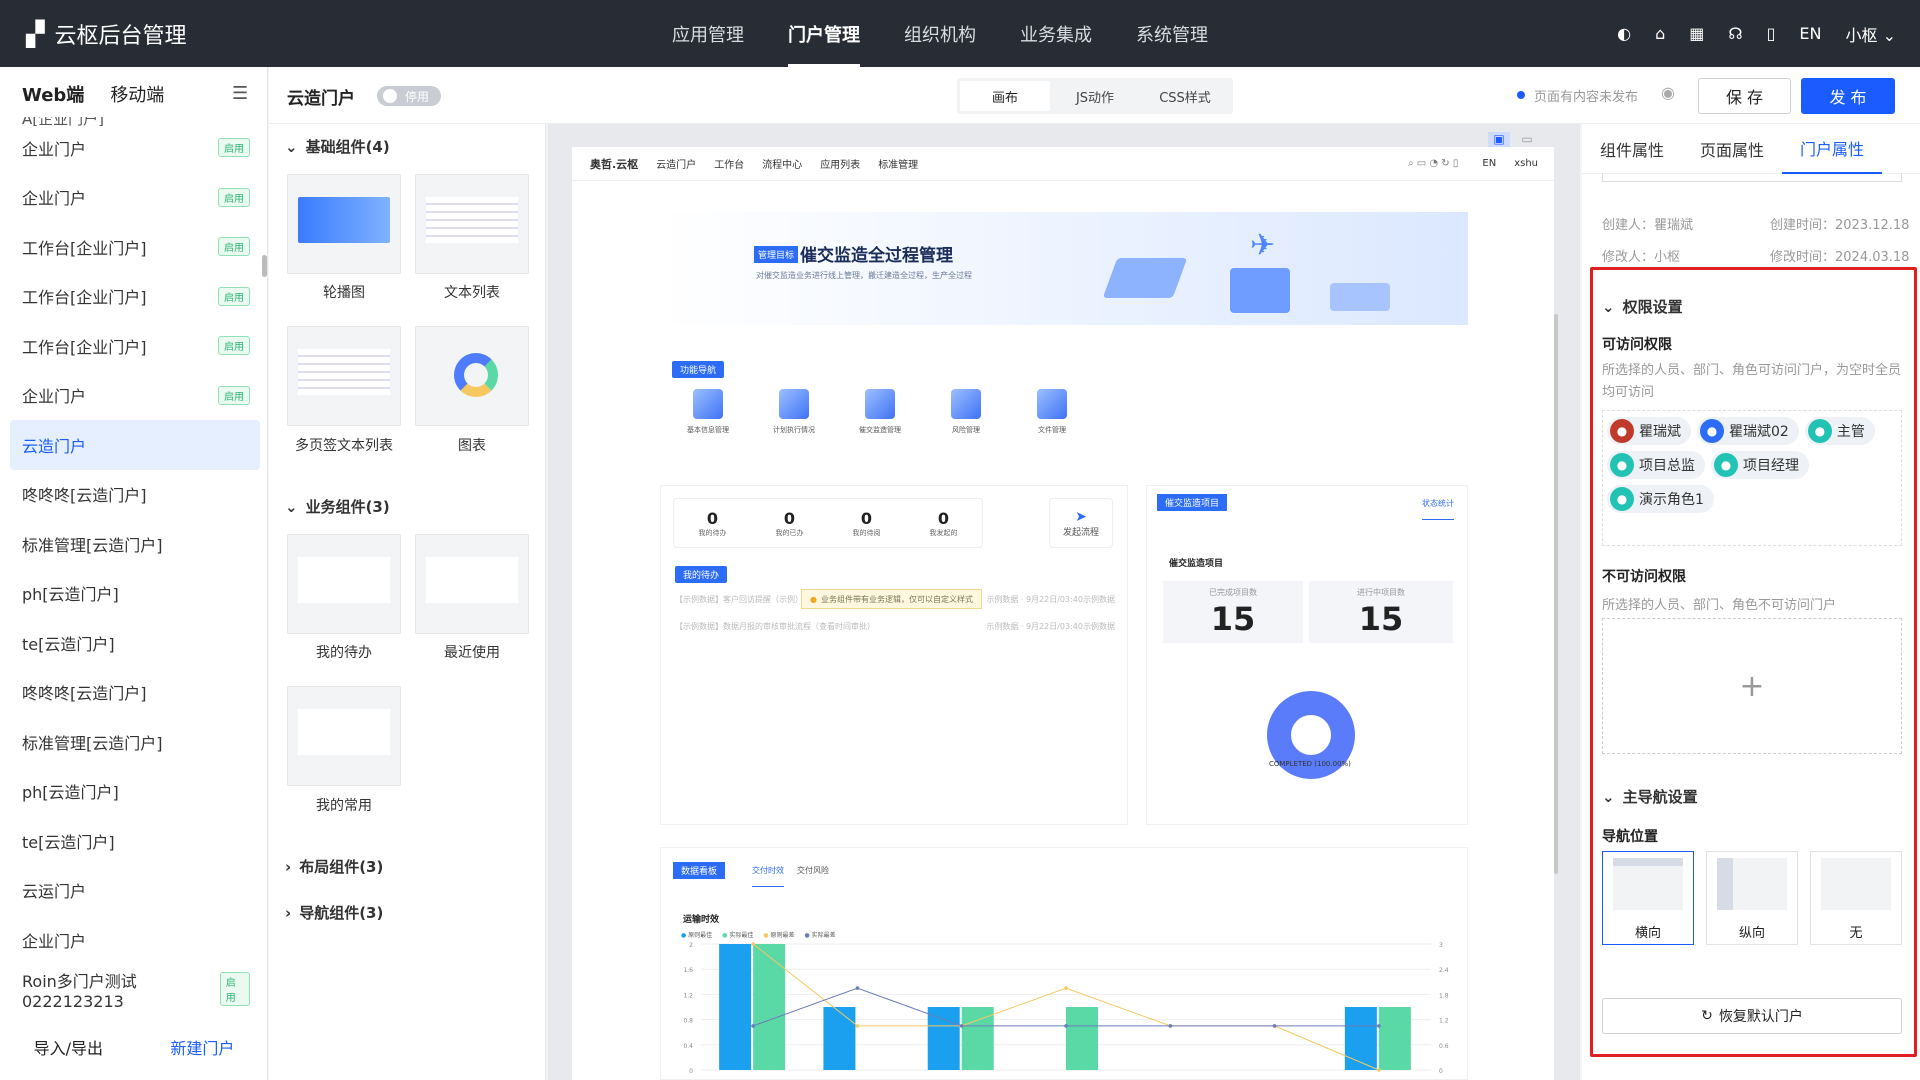 Image resolution: width=1920 pixels, height=1080 pixels. I want to click on tab-page-props: 页面属性, so click(1732, 149).